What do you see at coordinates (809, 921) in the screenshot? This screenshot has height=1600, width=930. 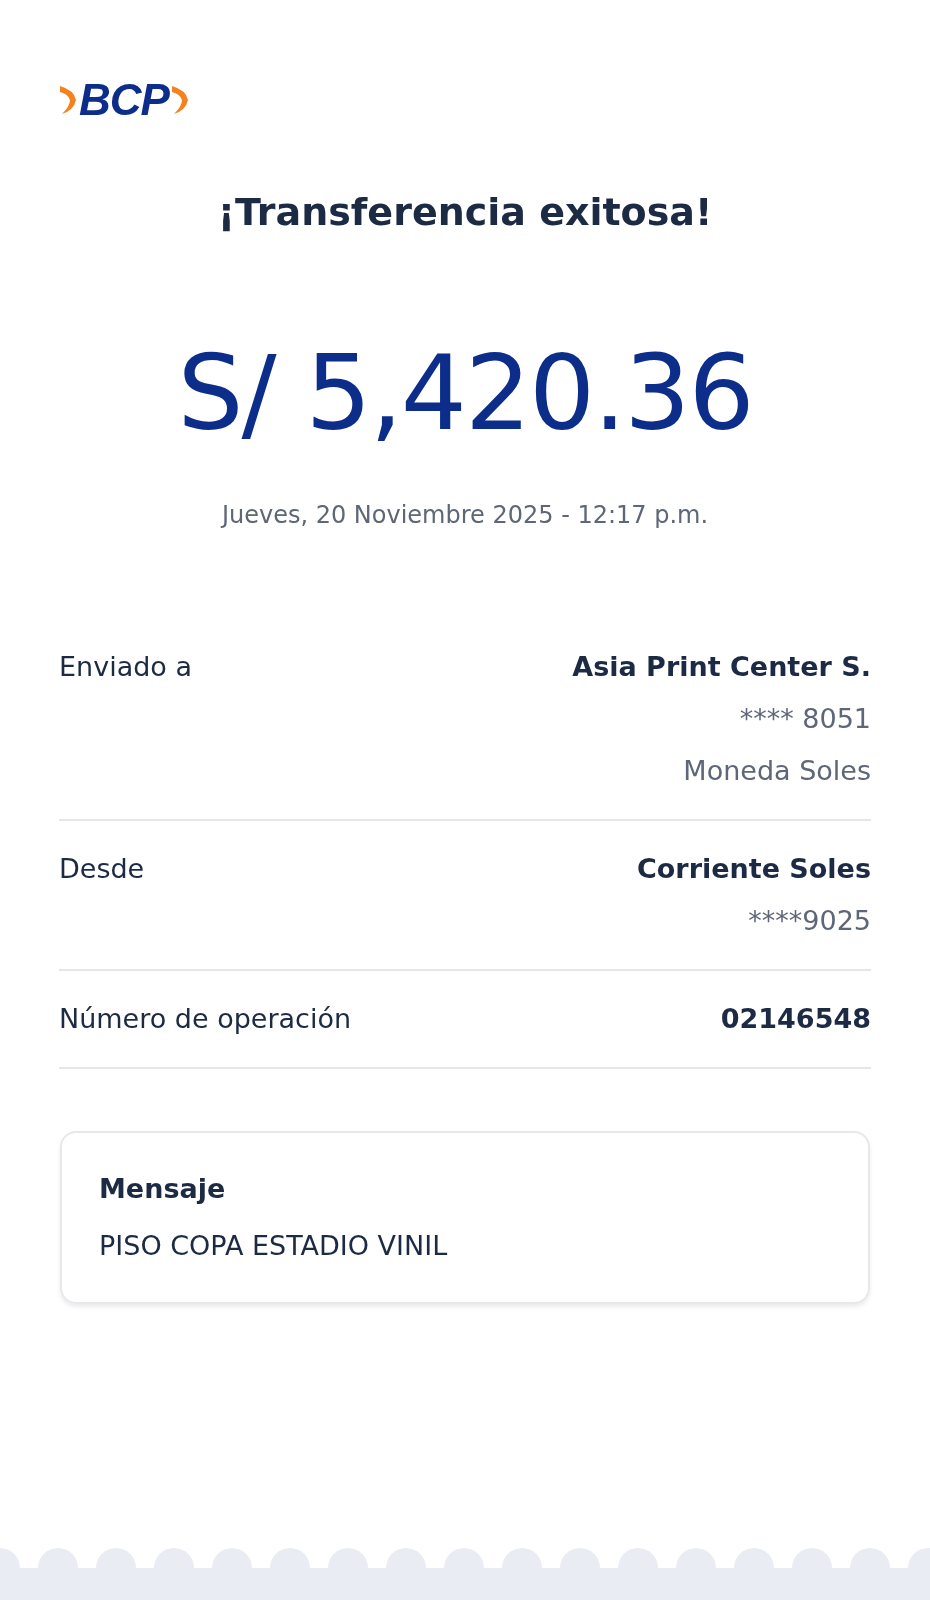 I see `detail-subline: ****9025` at bounding box center [809, 921].